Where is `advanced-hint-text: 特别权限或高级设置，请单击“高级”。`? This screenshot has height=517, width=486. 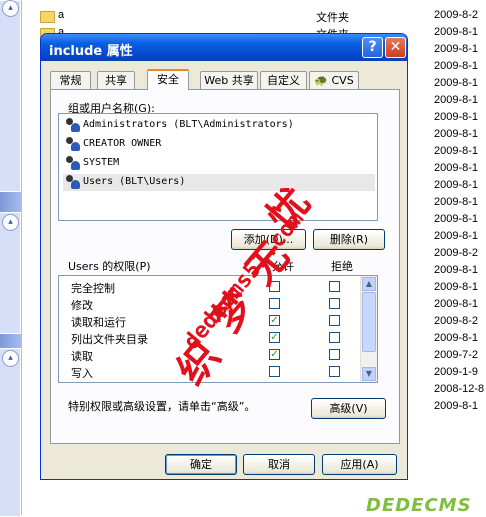
advanced-hint-text: 特别权限或高级设置，请单击“高级”。 is located at coordinates (162, 406).